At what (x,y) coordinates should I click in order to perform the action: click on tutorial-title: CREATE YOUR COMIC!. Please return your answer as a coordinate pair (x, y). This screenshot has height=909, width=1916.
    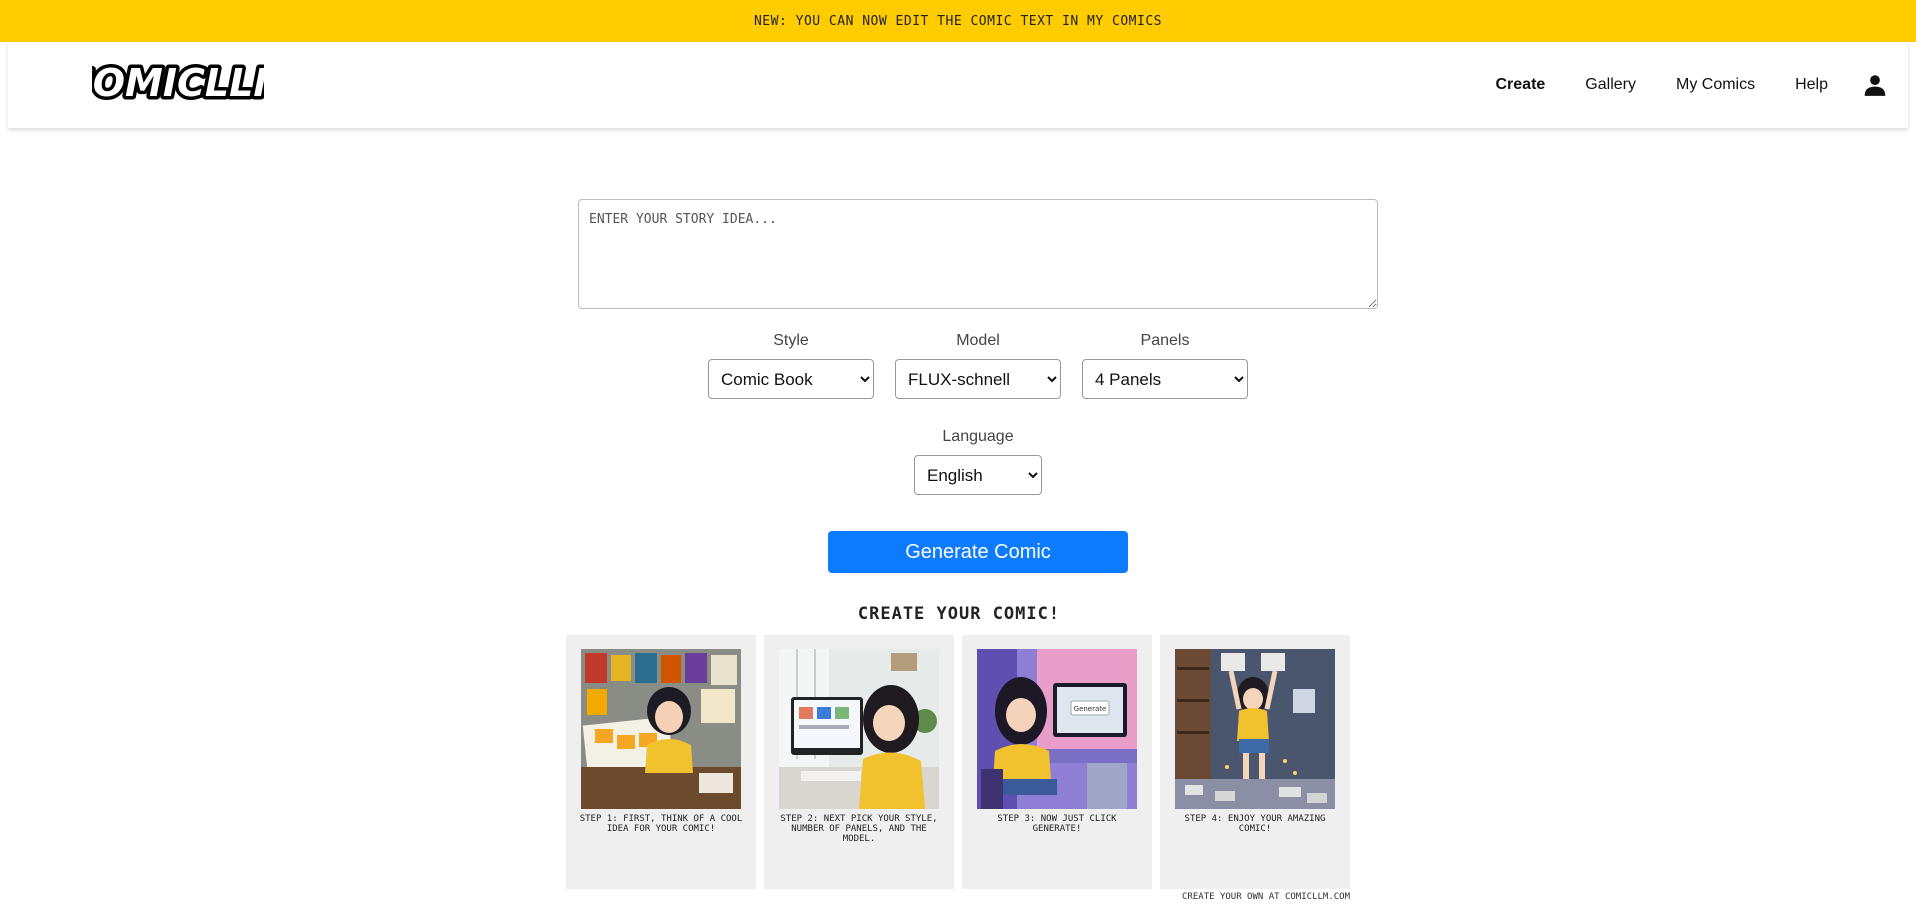
    Looking at the image, I should click on (959, 614).